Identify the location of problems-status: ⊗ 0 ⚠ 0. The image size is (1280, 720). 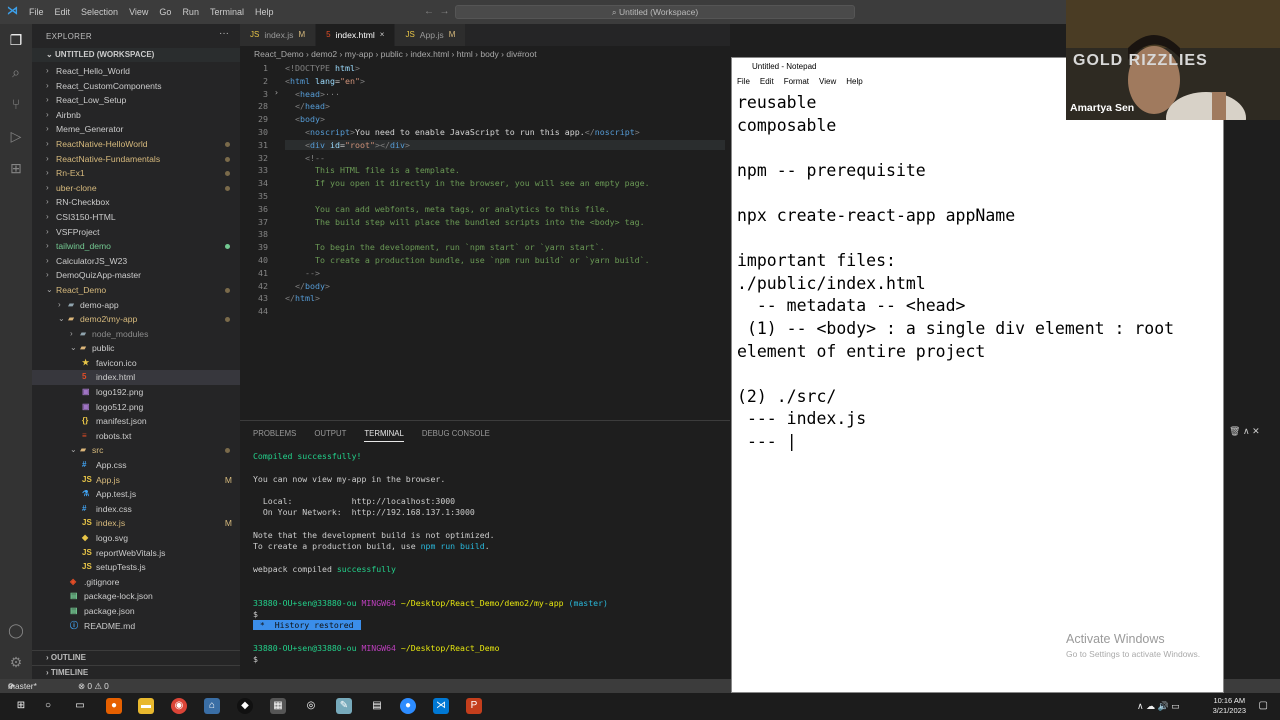
(93, 686).